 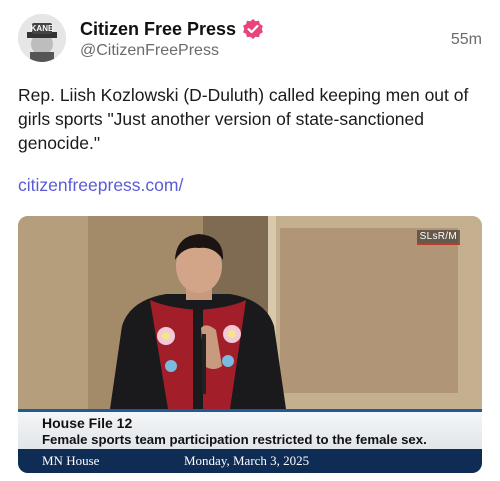 I want to click on svg-text: KANE, so click(x=42, y=28).